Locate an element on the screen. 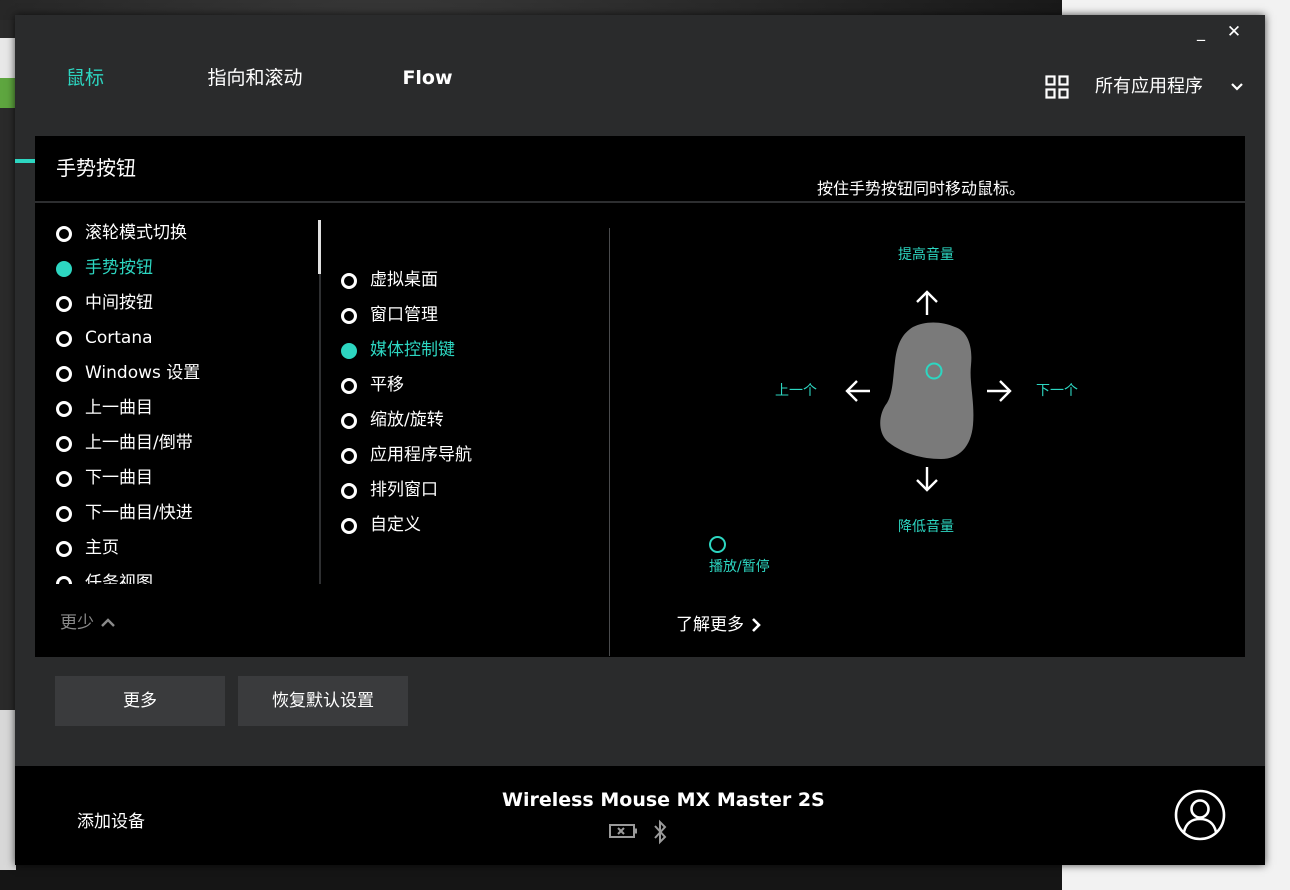  list-item: 上一曲目 is located at coordinates (185, 408).